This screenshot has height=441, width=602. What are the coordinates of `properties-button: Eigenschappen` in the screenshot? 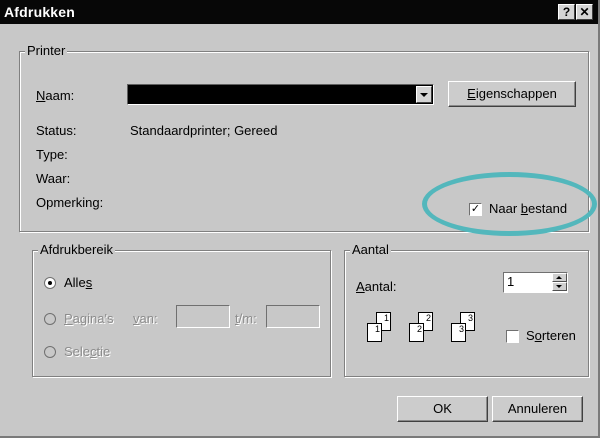 It's located at (512, 94).